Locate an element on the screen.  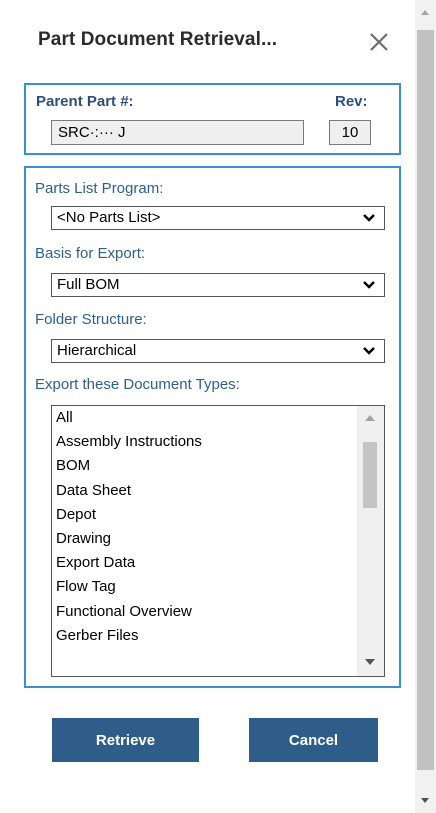
document-type-option: BOM is located at coordinates (129, 468).